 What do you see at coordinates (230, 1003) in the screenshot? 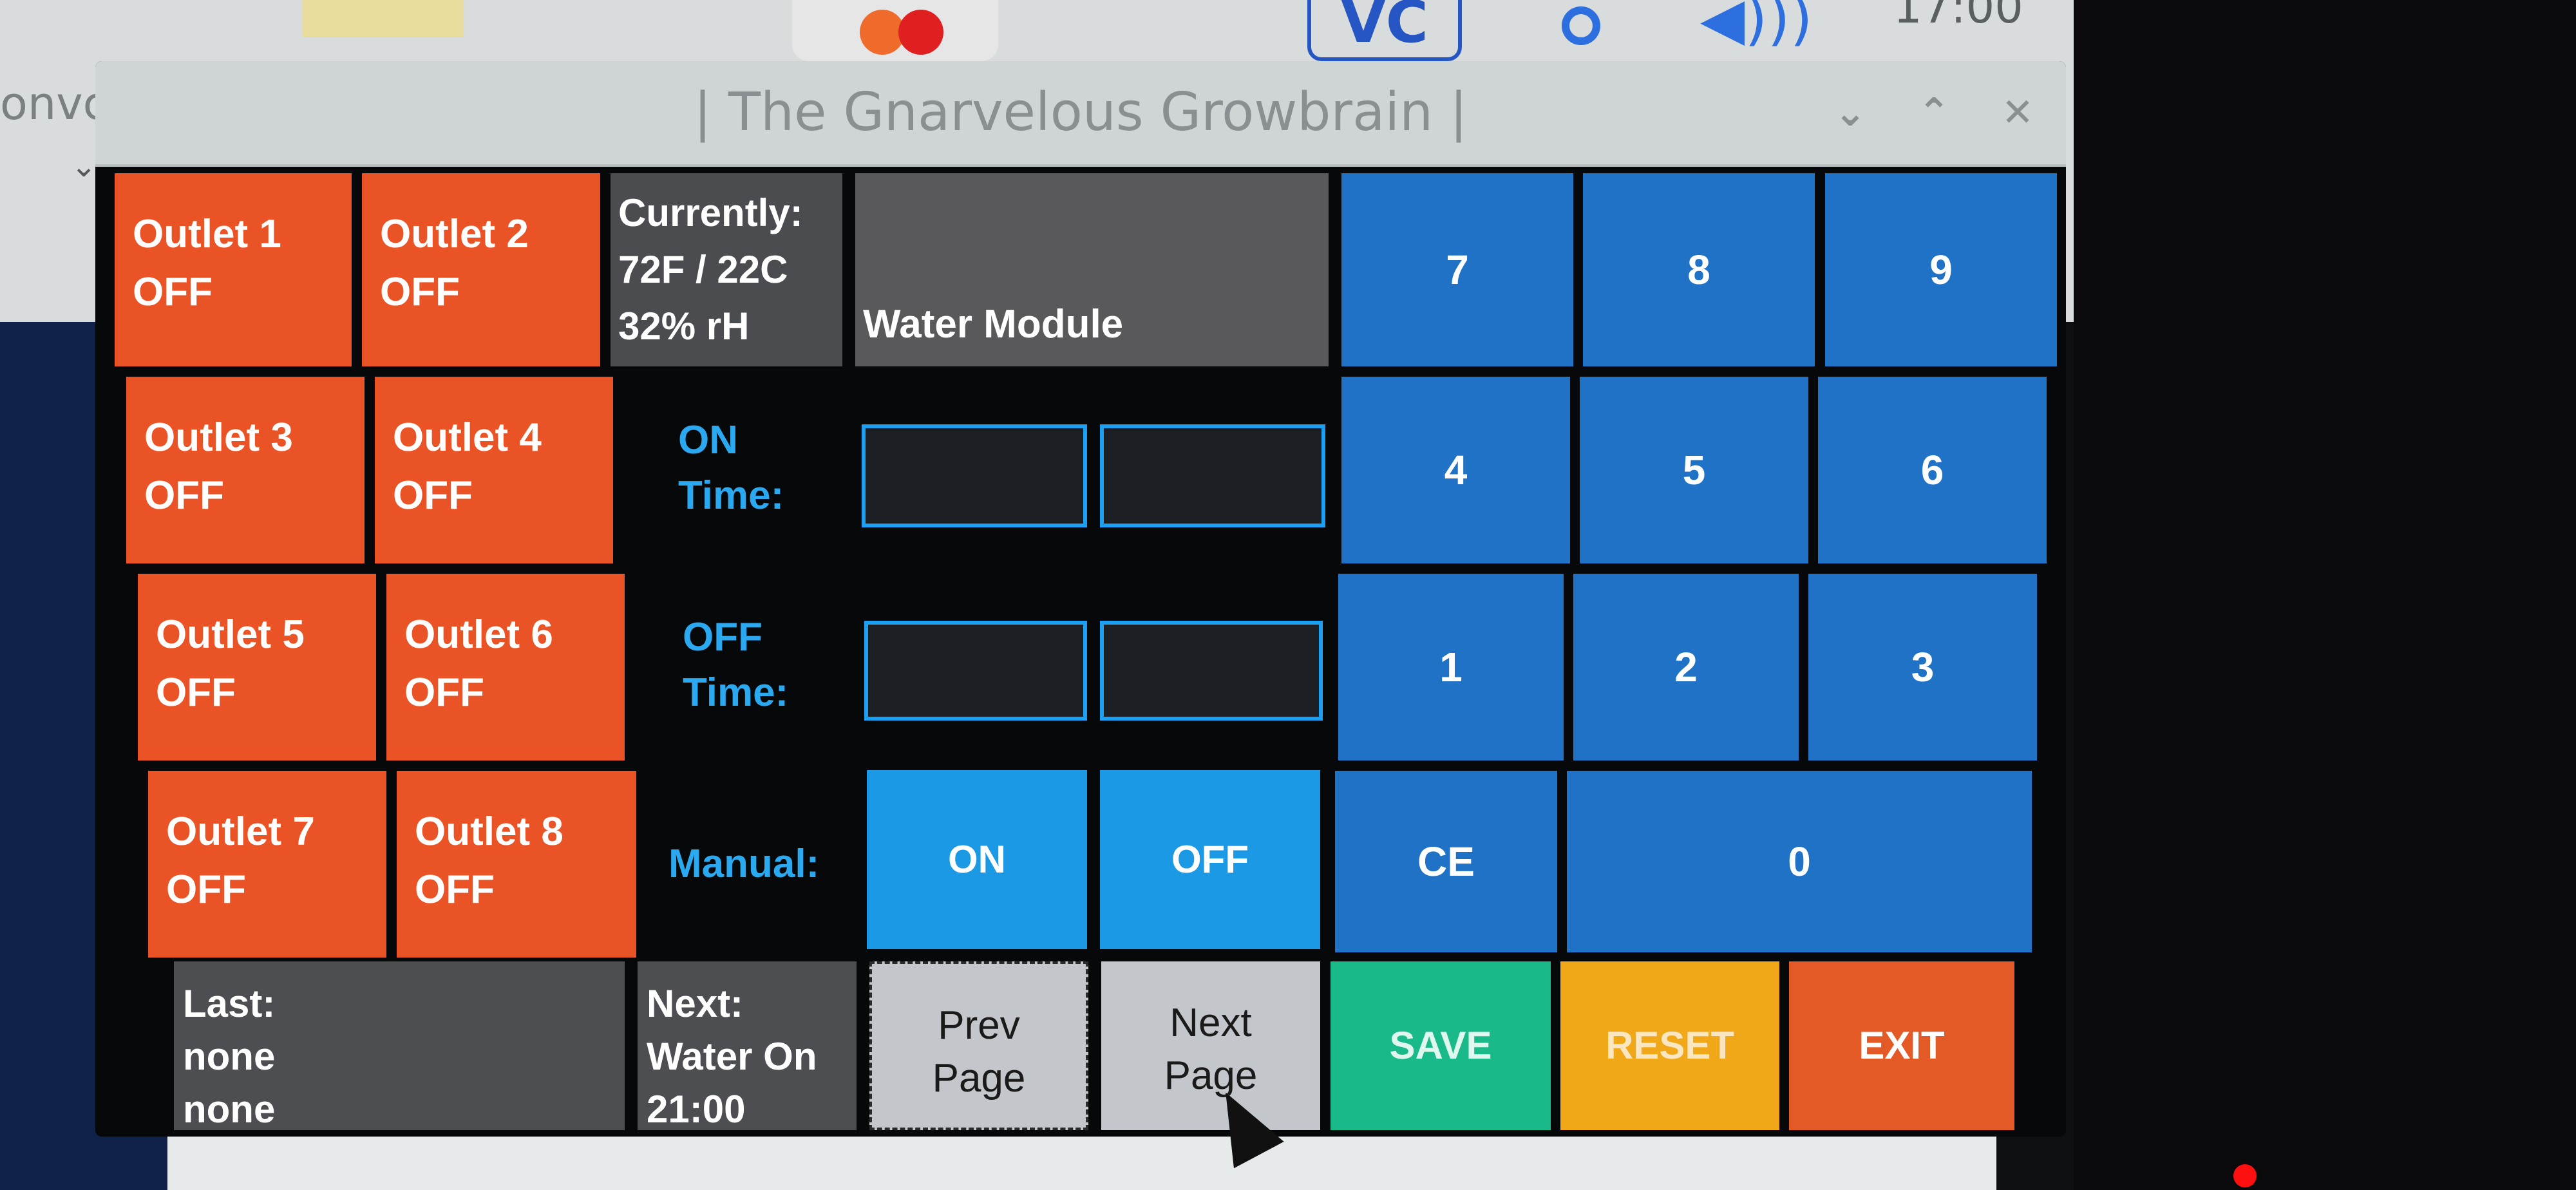
I see `last-label: Last:` at bounding box center [230, 1003].